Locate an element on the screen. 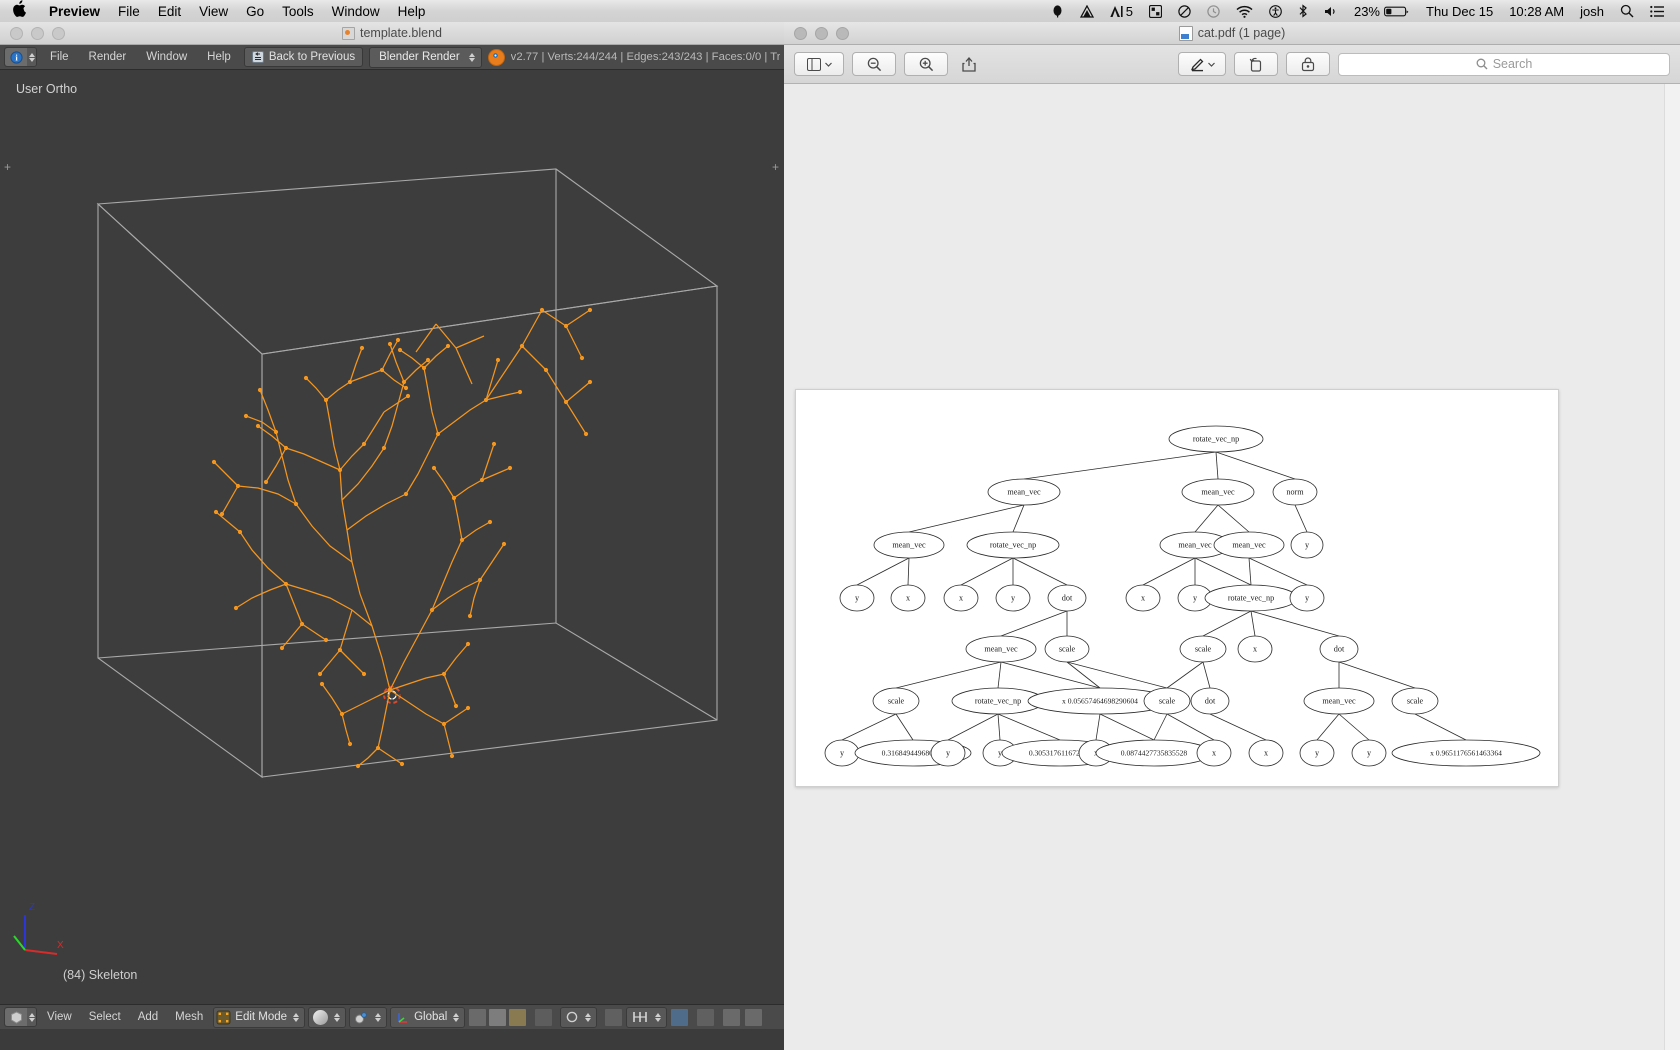 The height and width of the screenshot is (1050, 1680). sidebar-view-icon is located at coordinates (813, 64).